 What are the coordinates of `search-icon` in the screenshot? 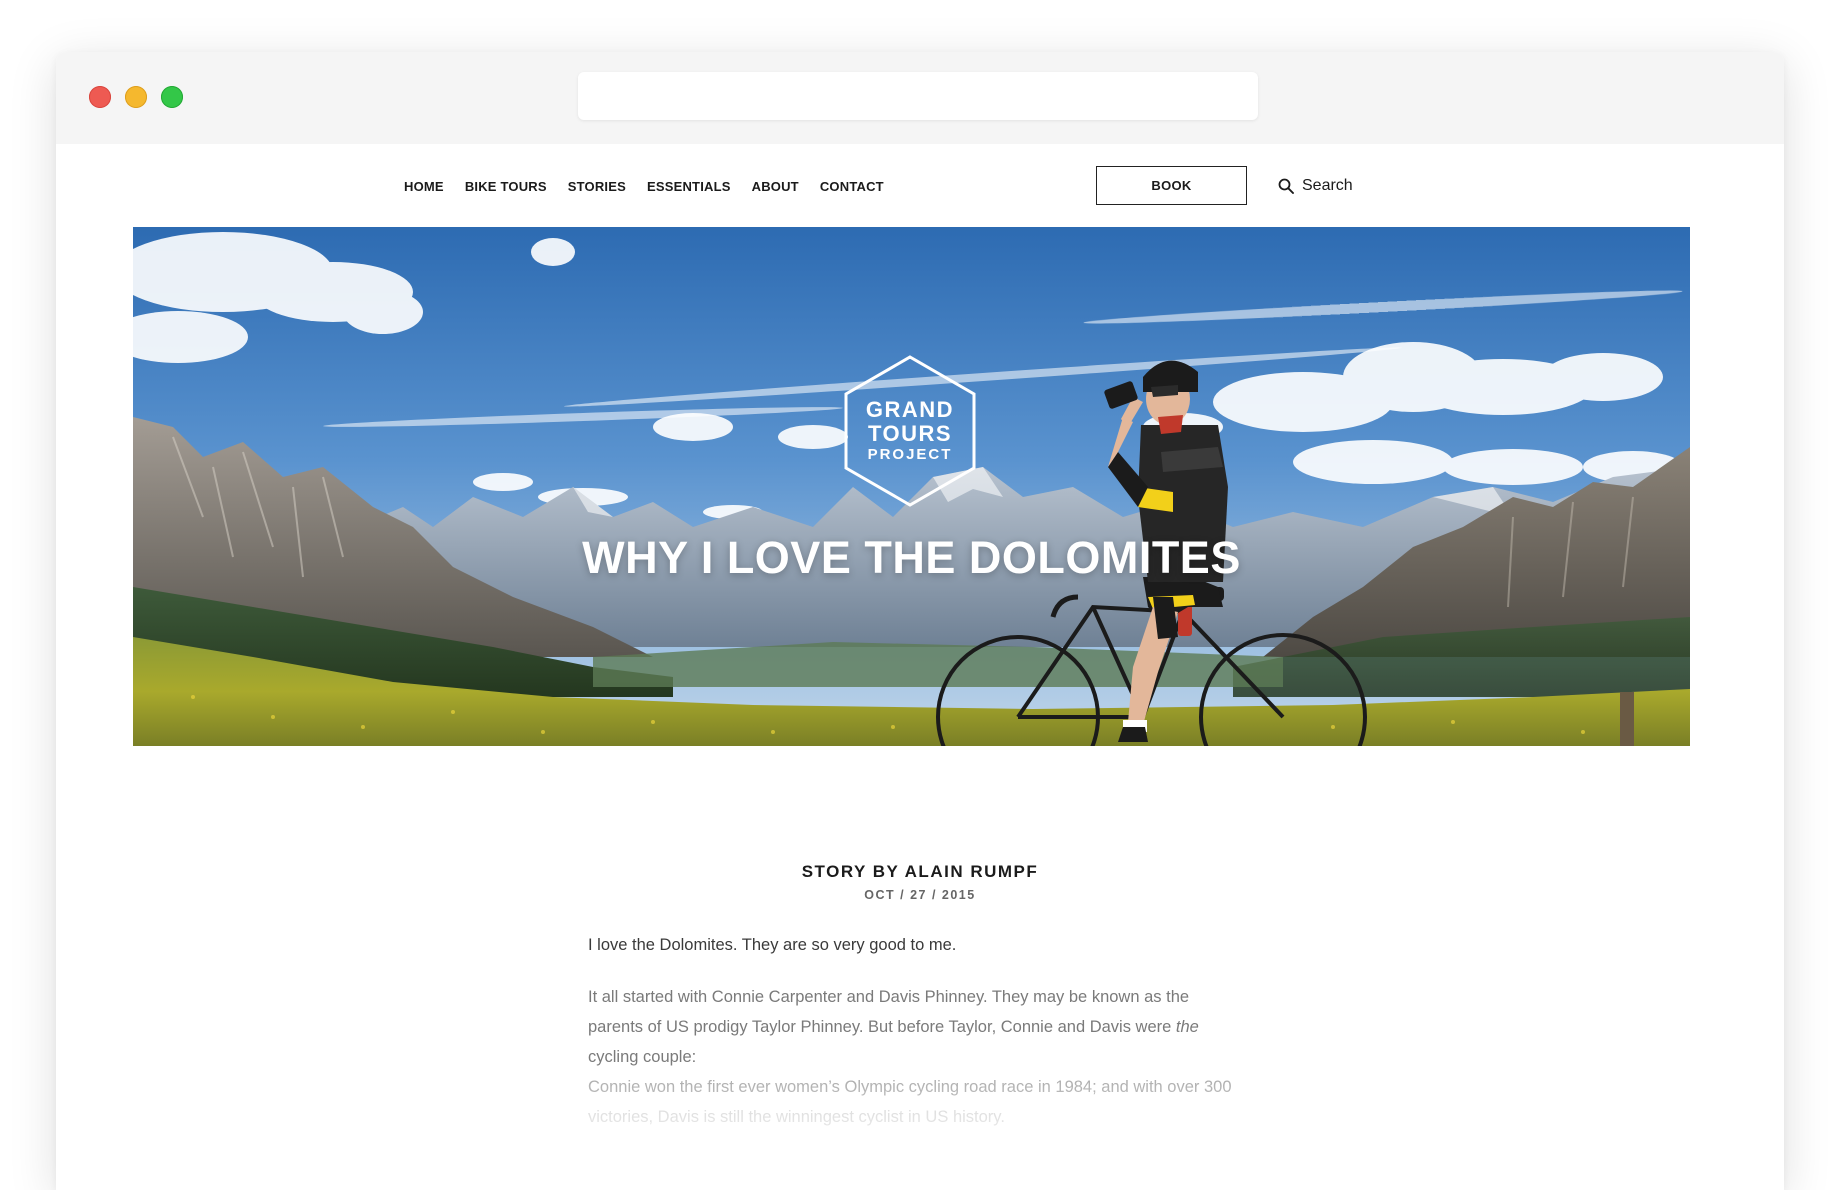 It's located at (1286, 186).